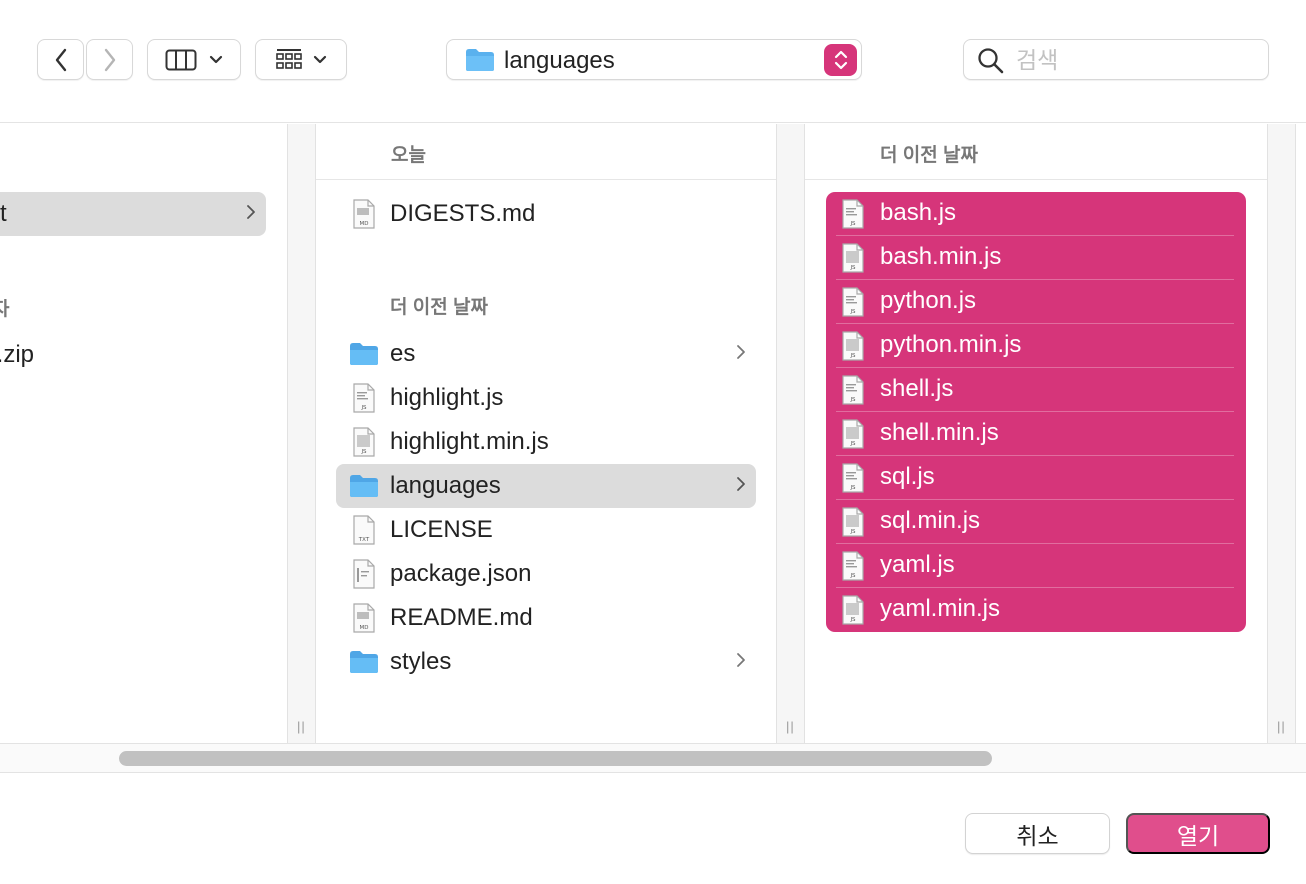  Describe the element at coordinates (364, 574) in the screenshot. I see `json-file-icon` at that location.